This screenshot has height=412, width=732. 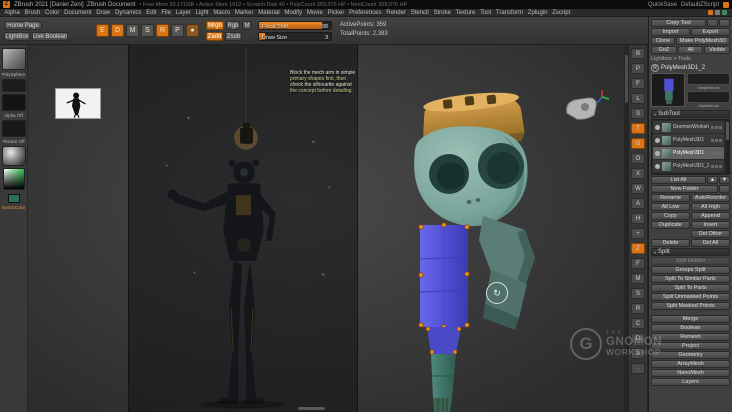 I want to click on subtool-action-button: Delete, so click(x=670, y=243).